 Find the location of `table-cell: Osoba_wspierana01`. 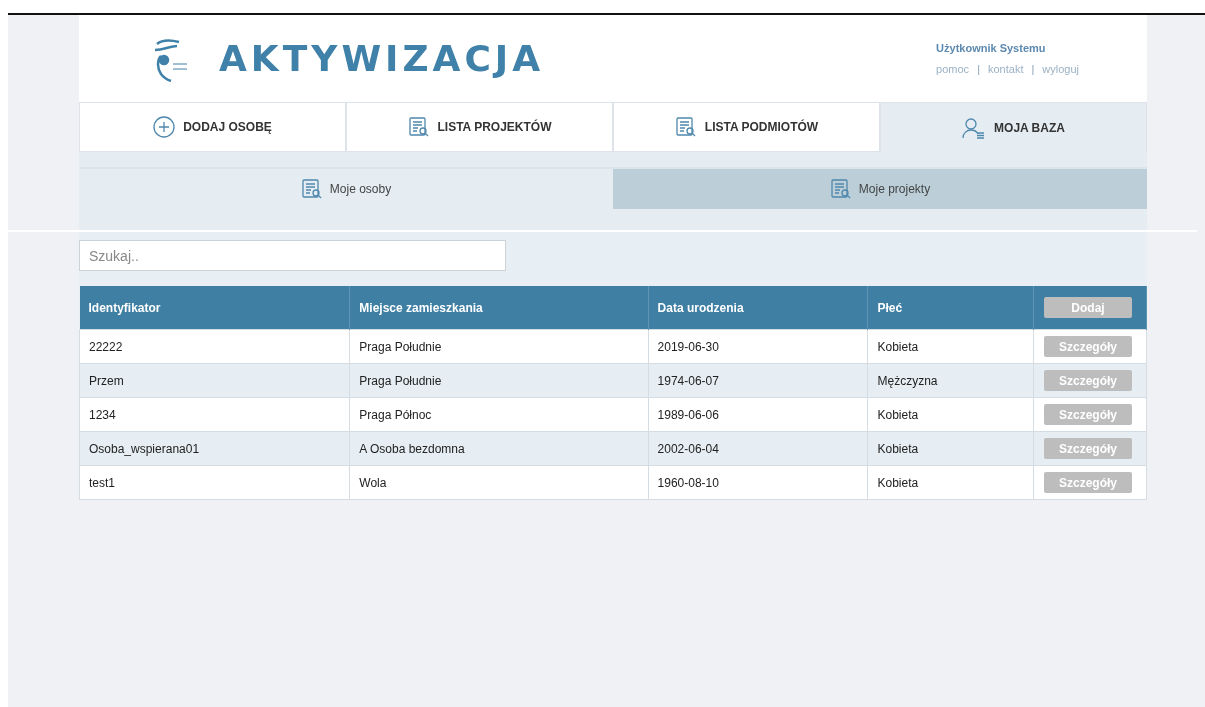

table-cell: Osoba_wspierana01 is located at coordinates (214, 448).